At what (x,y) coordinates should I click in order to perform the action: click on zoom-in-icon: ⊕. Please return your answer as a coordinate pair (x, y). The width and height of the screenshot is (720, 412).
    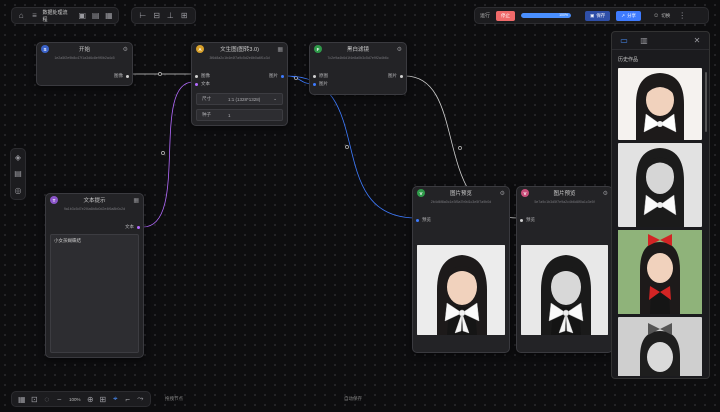
    Looking at the image, I should click on (91, 399).